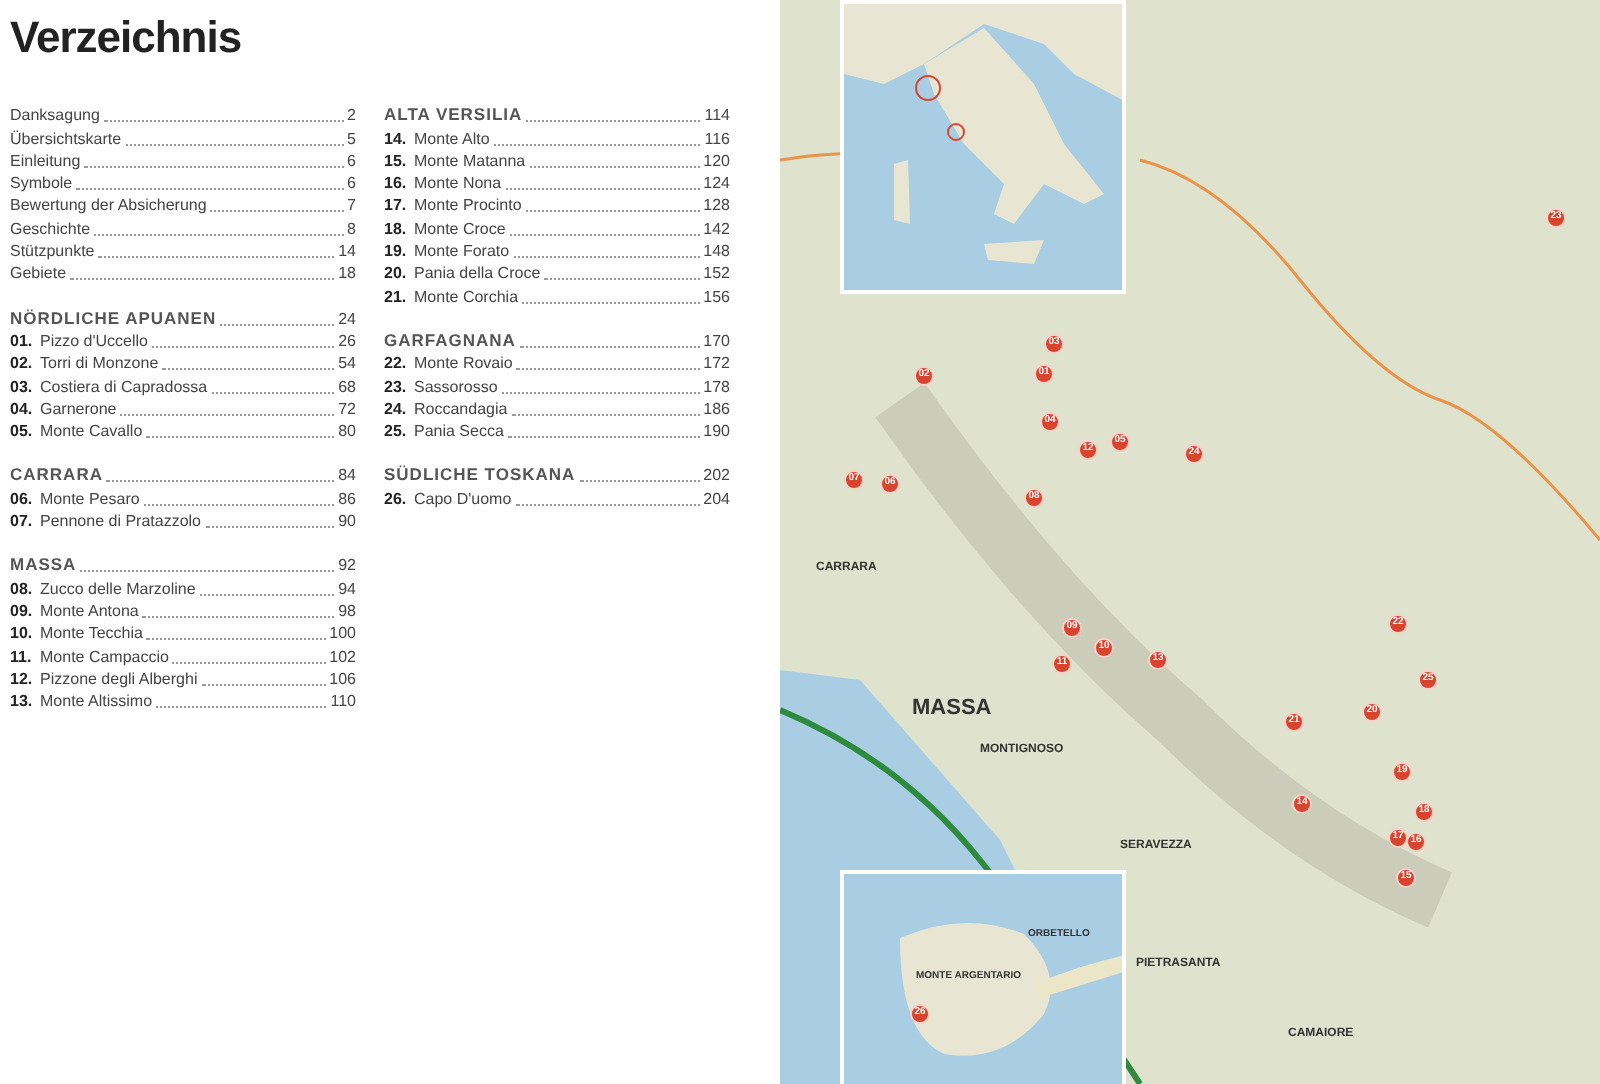 This screenshot has width=1600, height=1084. I want to click on page-number: 84, so click(347, 475).